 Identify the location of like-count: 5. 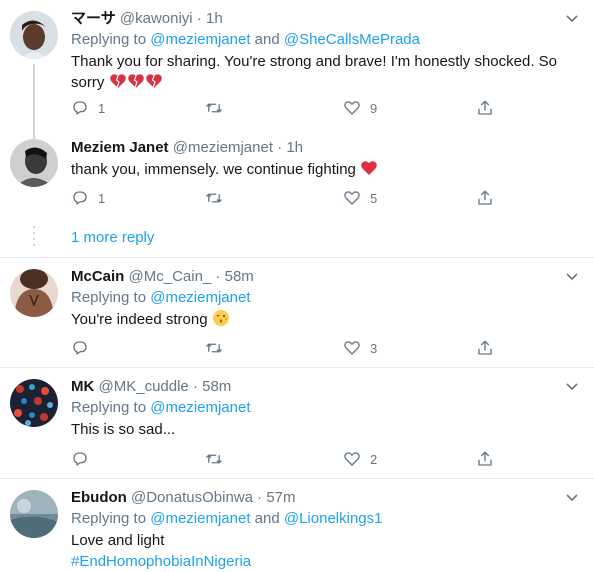
(374, 198).